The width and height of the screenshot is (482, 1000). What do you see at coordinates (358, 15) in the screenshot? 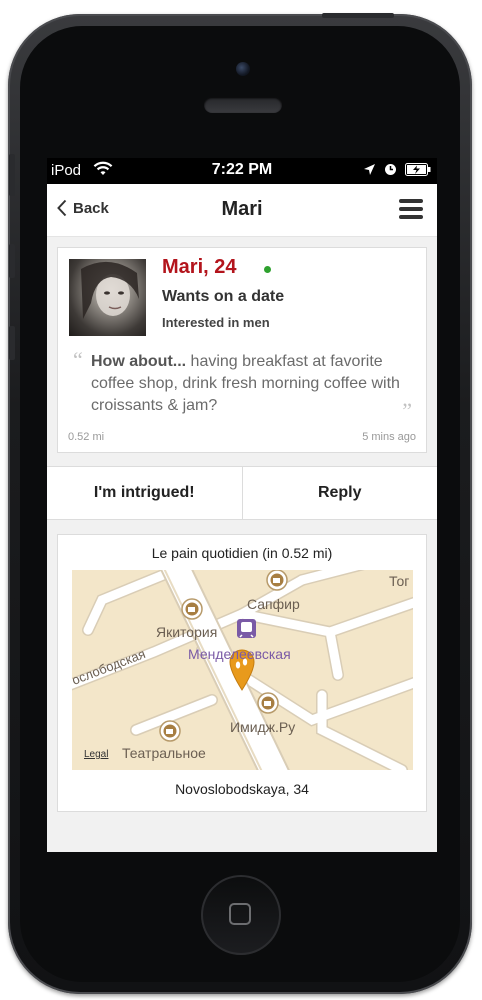
I see `sleep-button` at bounding box center [358, 15].